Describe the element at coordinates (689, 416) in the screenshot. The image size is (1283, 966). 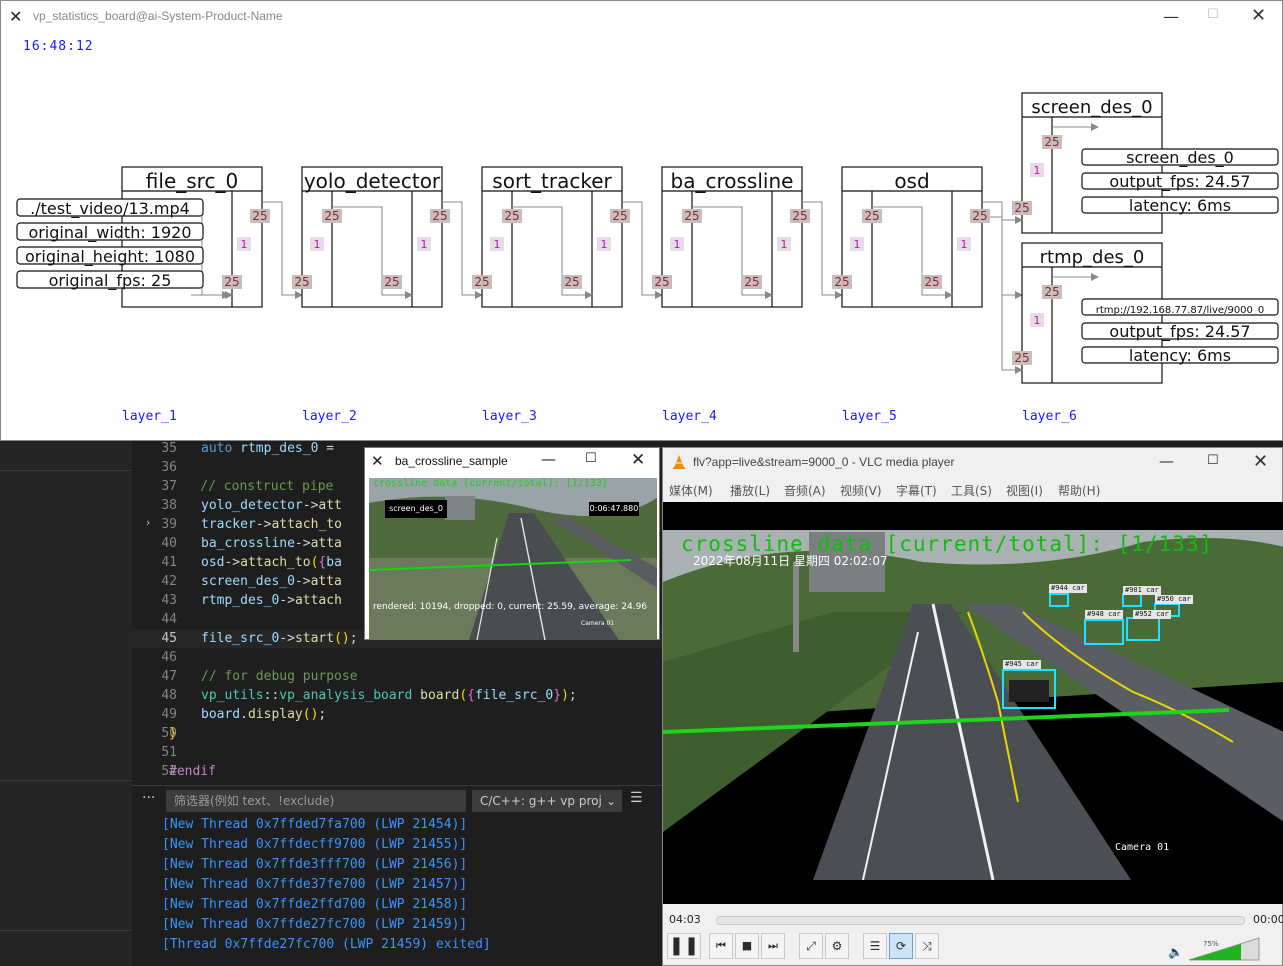
I see `layer-label: layer_4` at that location.